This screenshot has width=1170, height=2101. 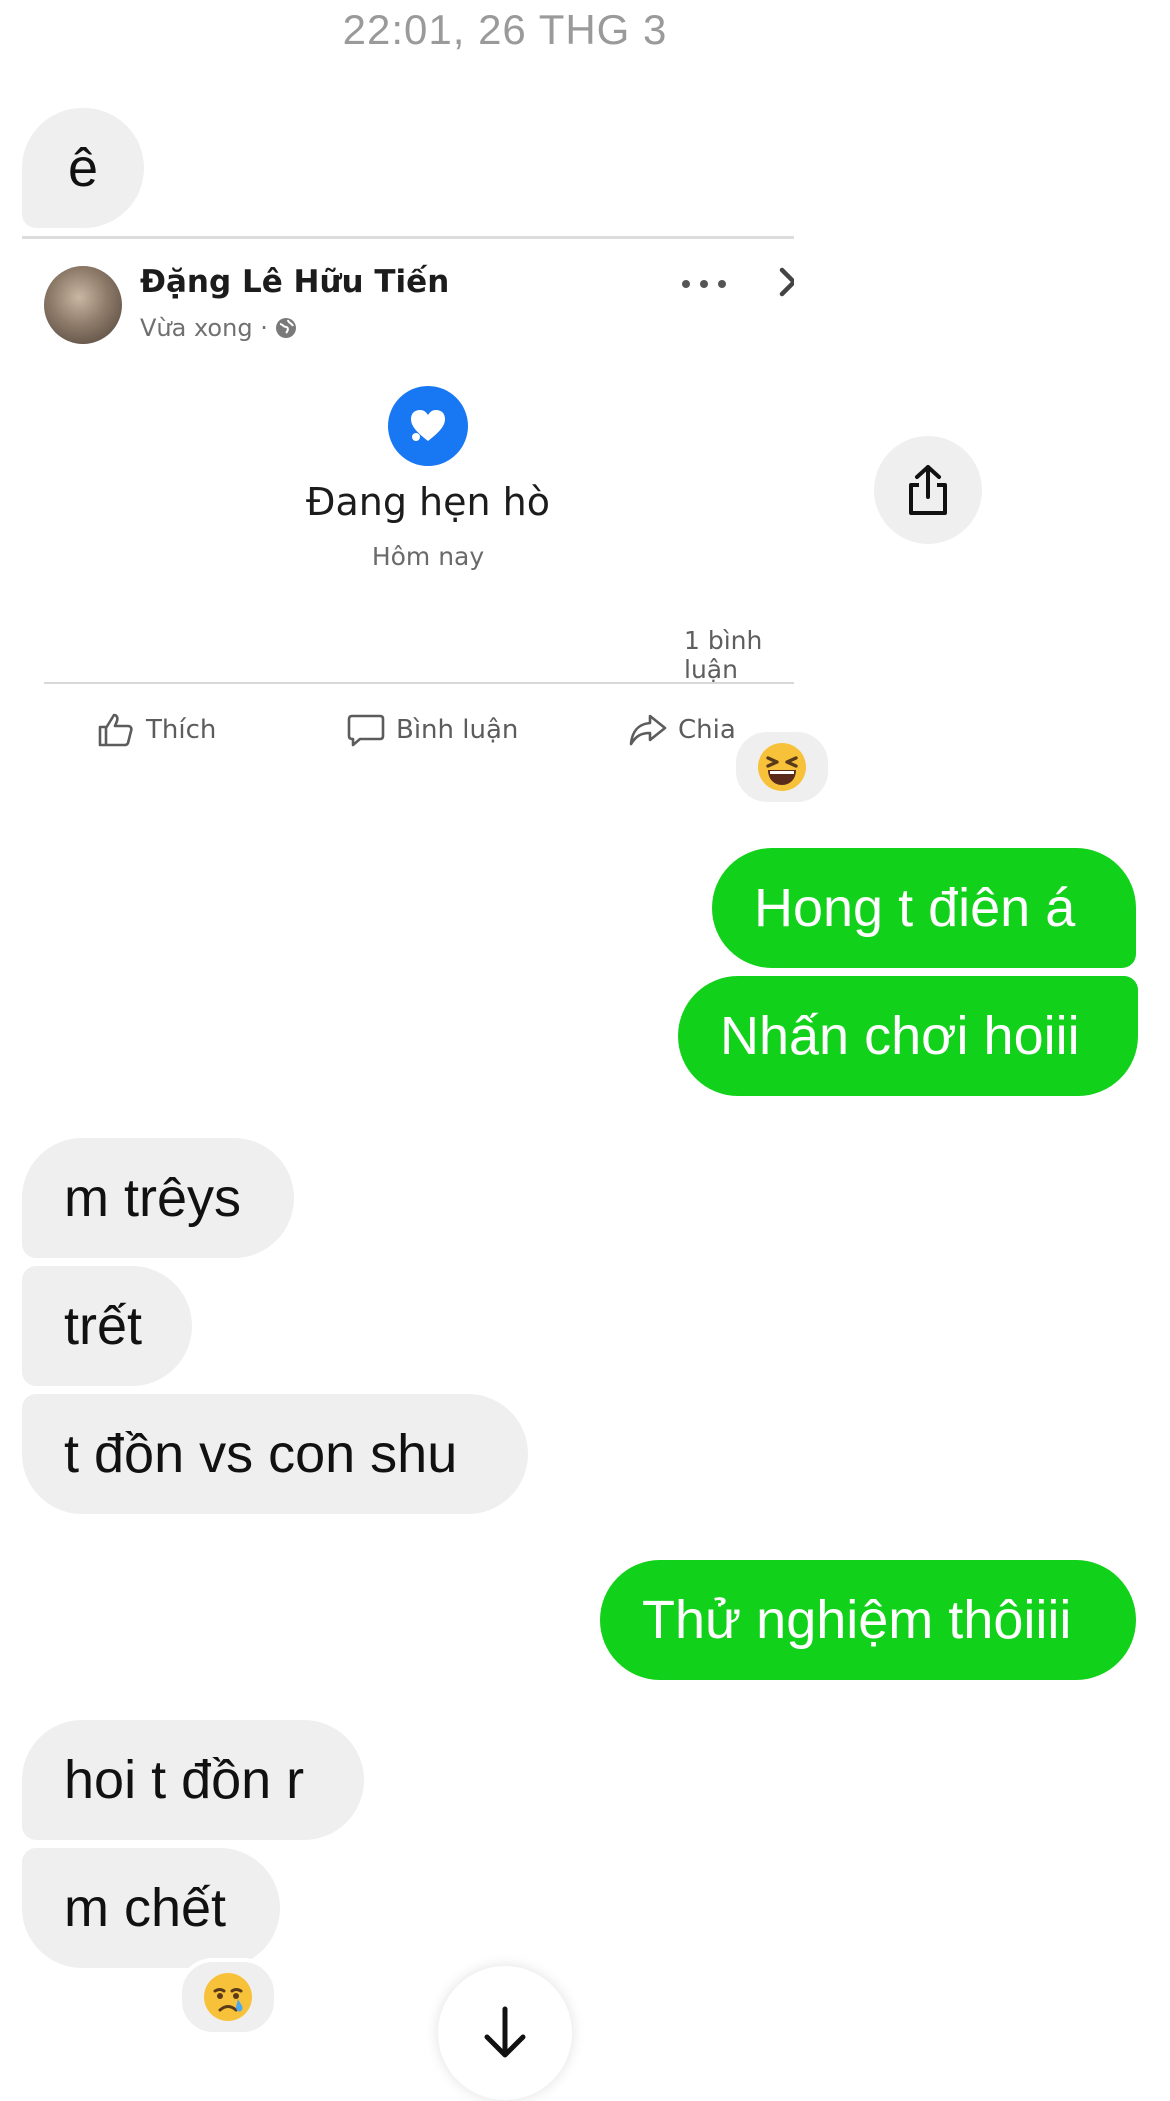 I want to click on post-meta: Vừa xong ·, so click(x=219, y=328).